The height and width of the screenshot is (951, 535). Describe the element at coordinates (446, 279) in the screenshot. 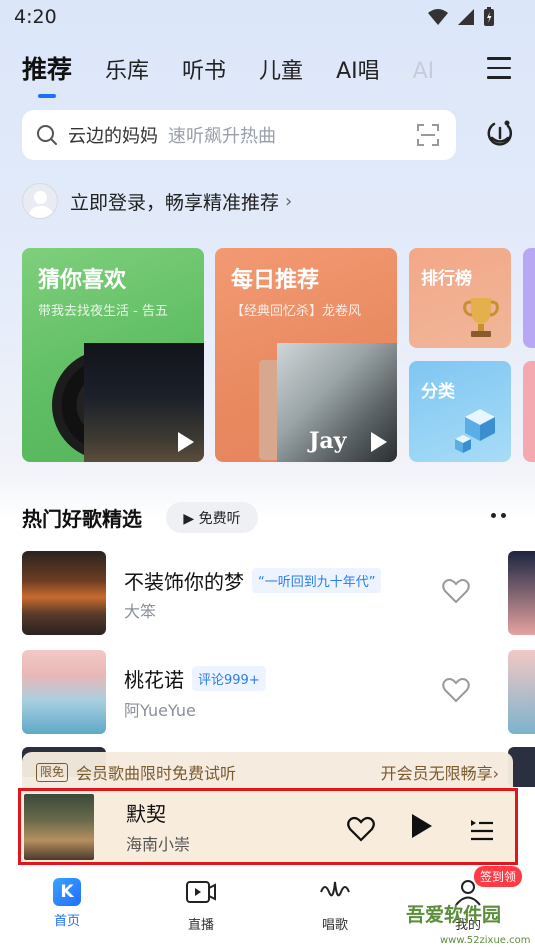

I see `card-charts-title: 排行榜` at that location.